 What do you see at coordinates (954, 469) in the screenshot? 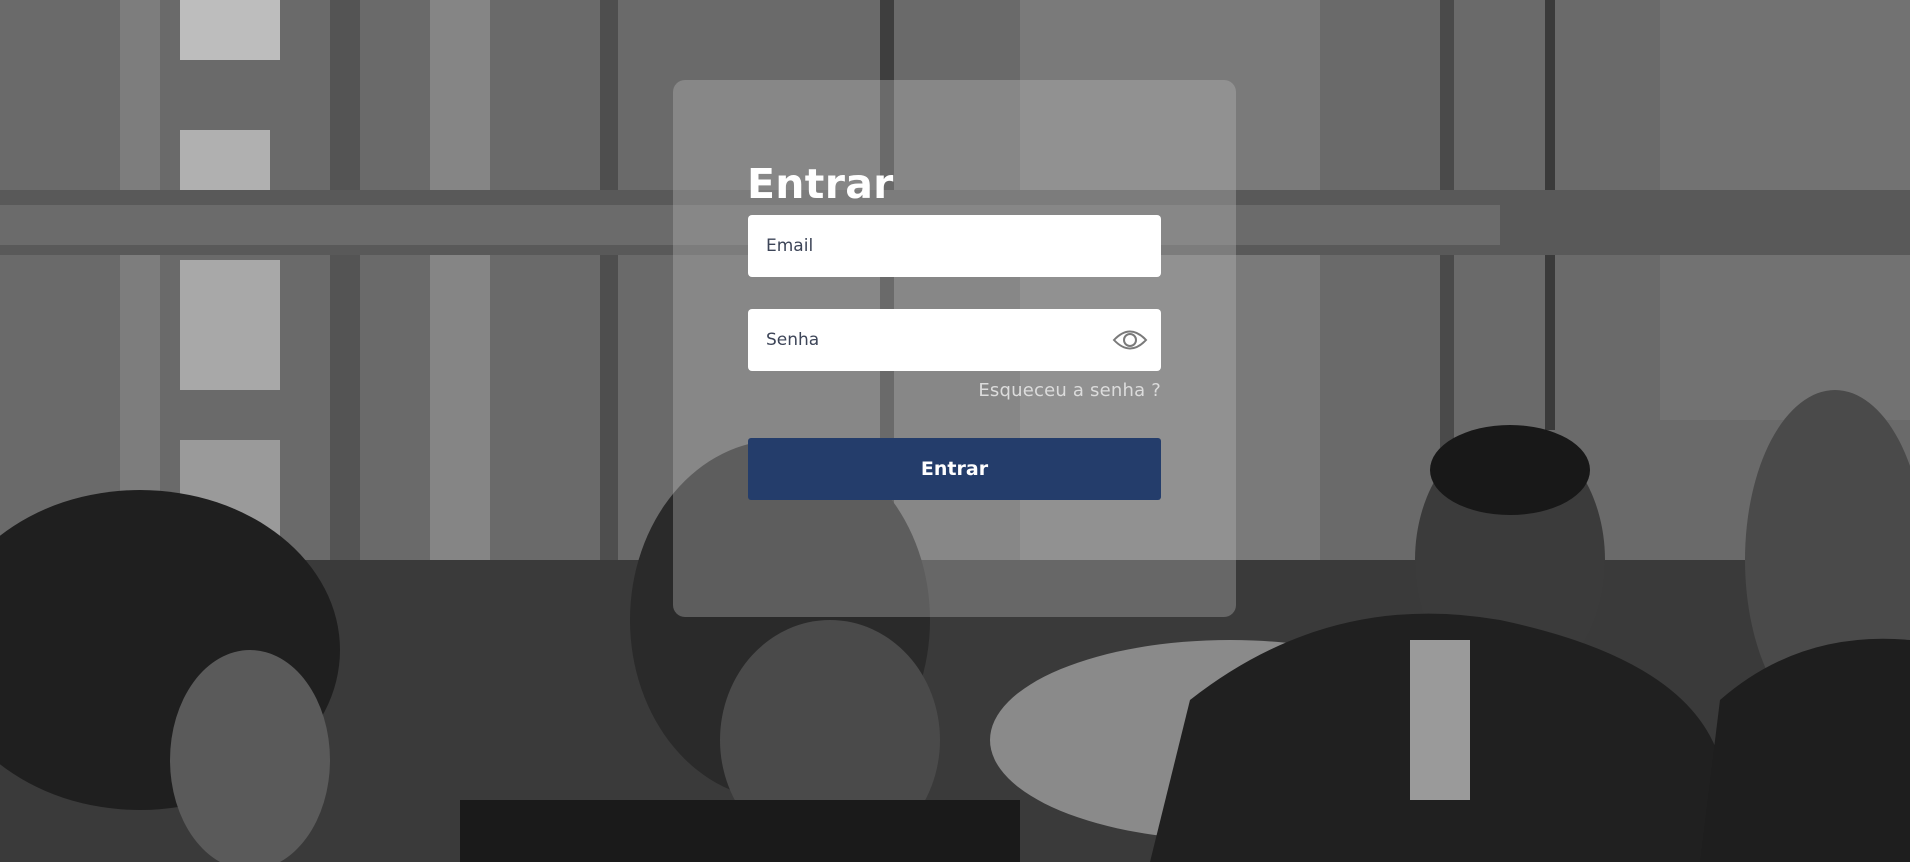
I see `login-submit-button: Entrar` at bounding box center [954, 469].